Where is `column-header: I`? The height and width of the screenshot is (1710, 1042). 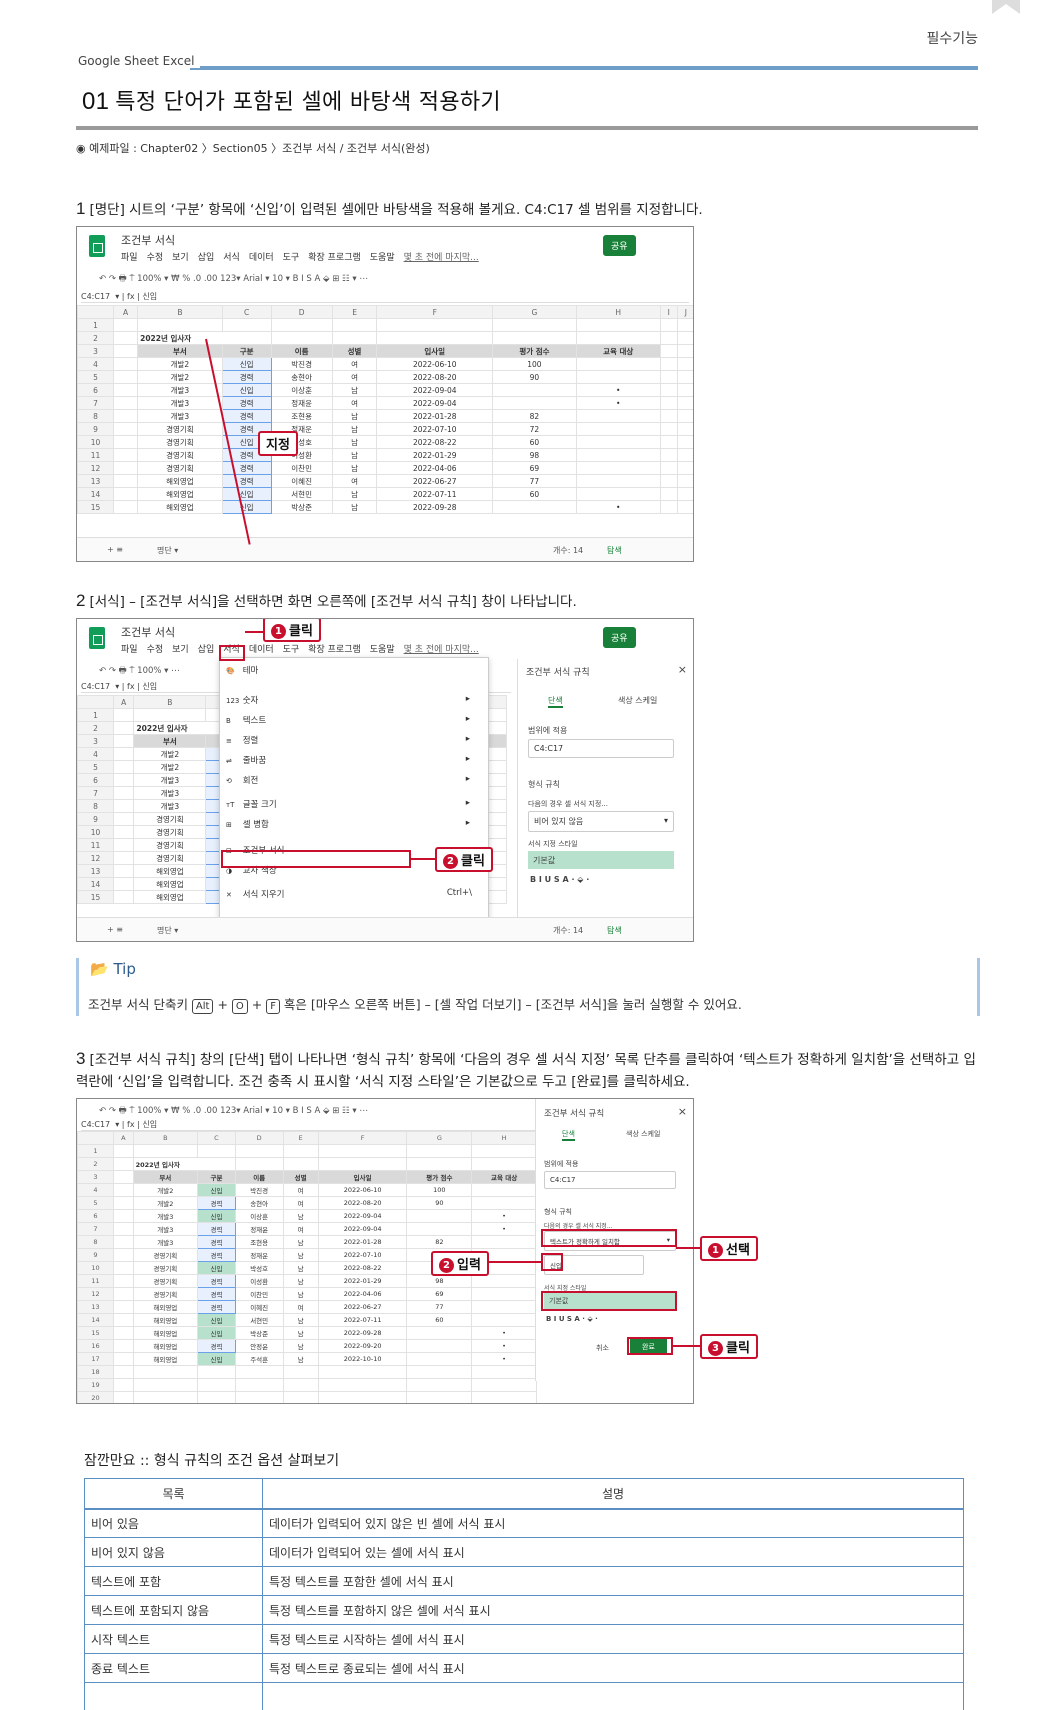 column-header: I is located at coordinates (668, 312).